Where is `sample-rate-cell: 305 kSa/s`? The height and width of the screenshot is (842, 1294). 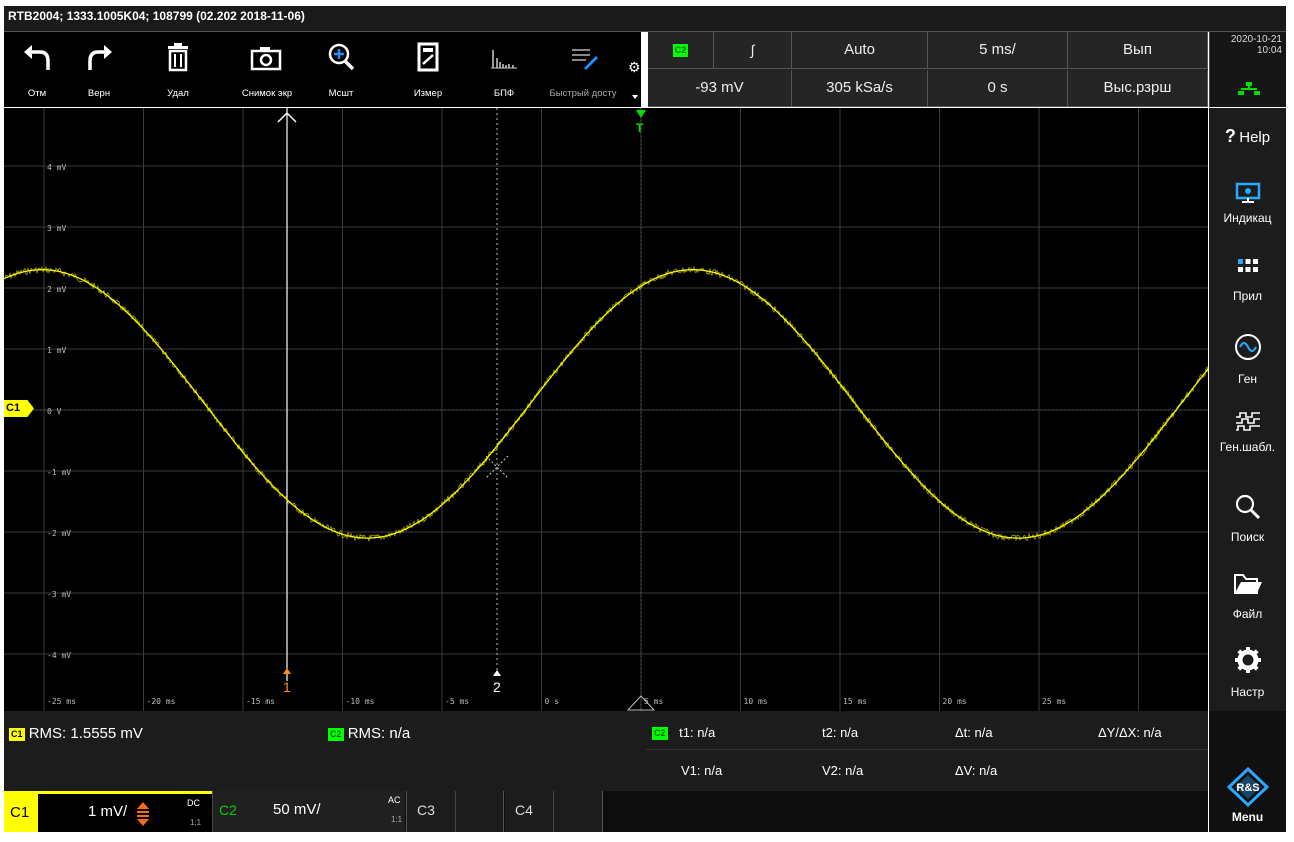 sample-rate-cell: 305 kSa/s is located at coordinates (860, 88).